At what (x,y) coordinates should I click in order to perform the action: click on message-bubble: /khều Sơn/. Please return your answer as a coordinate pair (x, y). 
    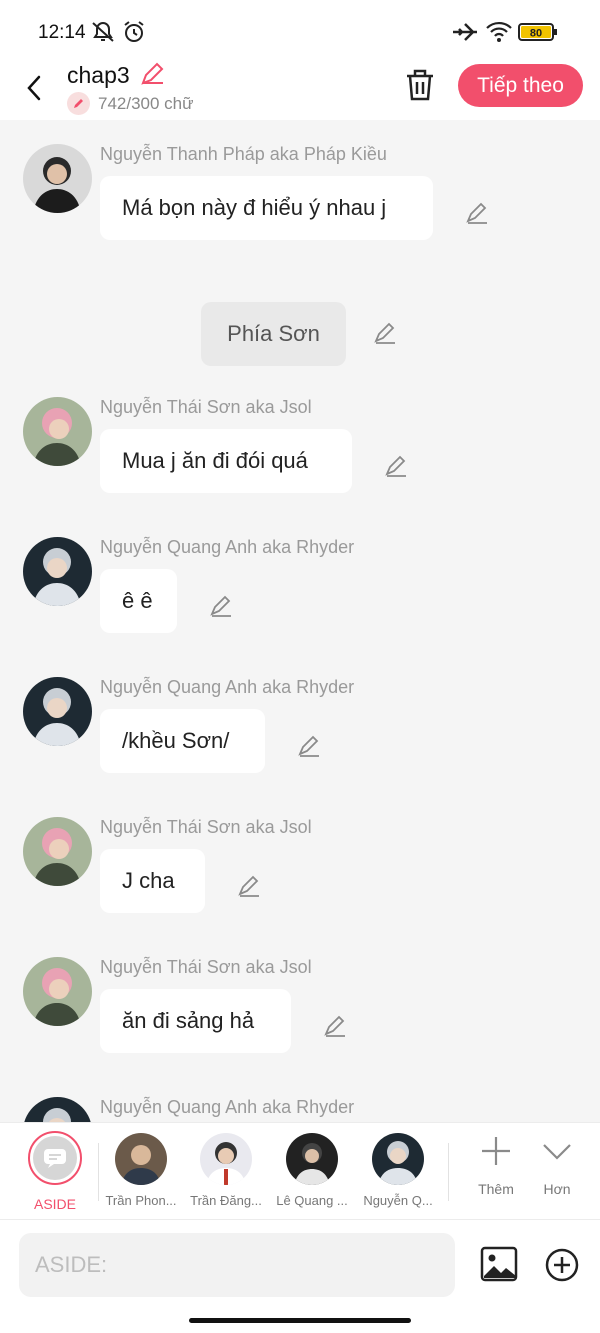
    Looking at the image, I should click on (182, 741).